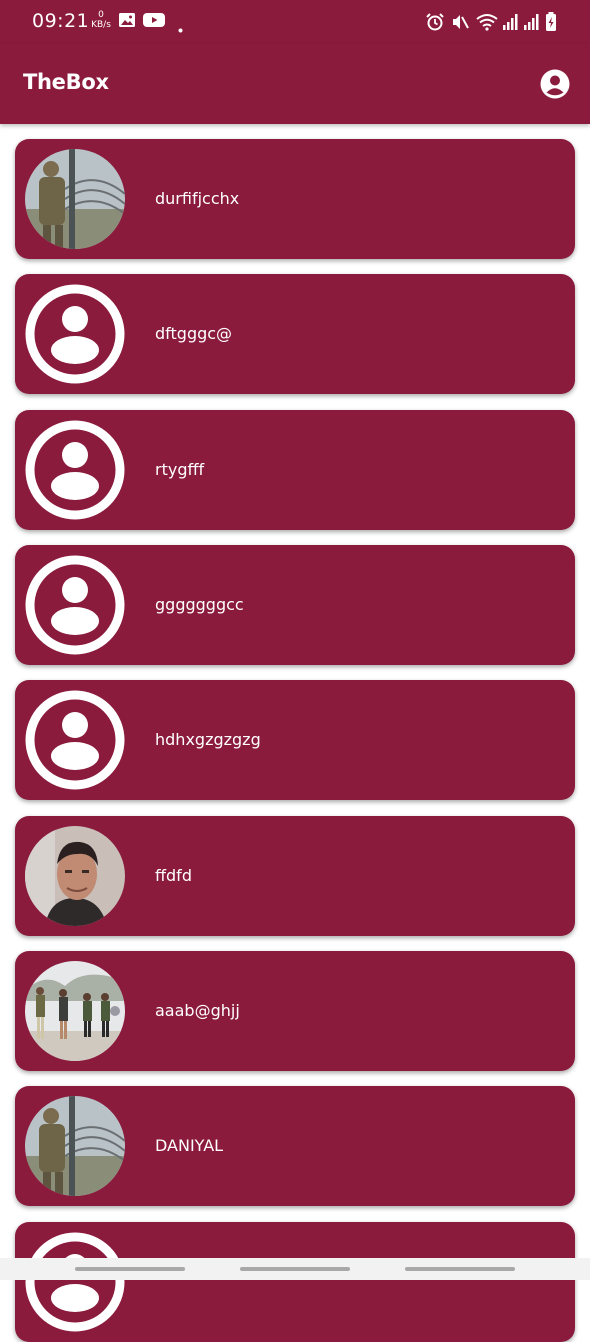 The image size is (590, 1342). I want to click on user-card: ffdfd, so click(295, 876).